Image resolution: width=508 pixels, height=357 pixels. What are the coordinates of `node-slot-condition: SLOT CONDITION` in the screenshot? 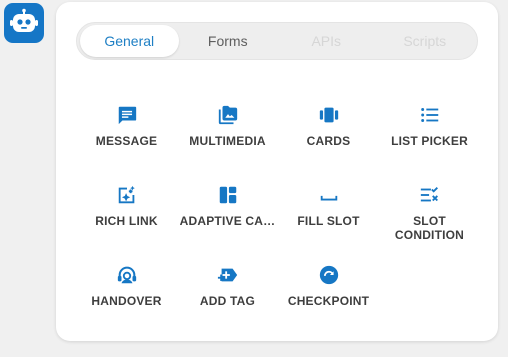 It's located at (429, 204).